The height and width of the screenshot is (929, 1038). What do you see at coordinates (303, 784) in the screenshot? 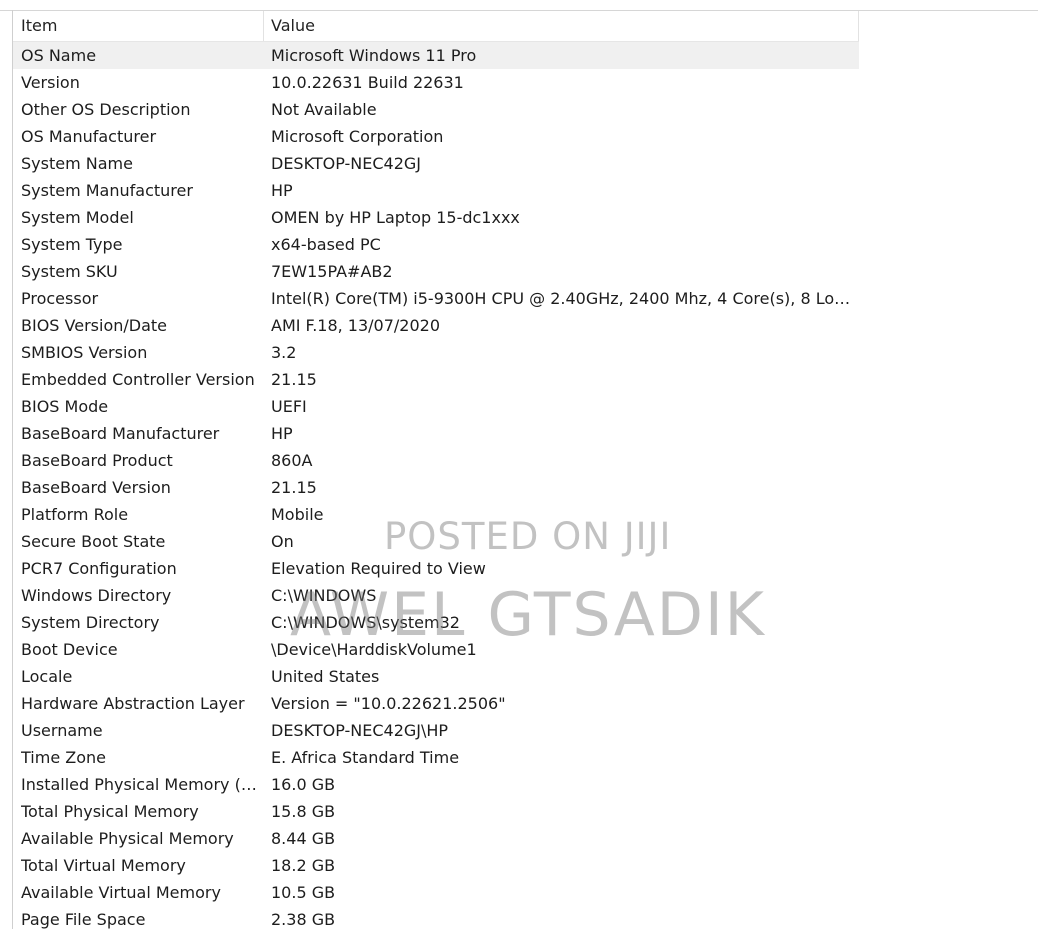
I see `row-value: 16.0 GB` at bounding box center [303, 784].